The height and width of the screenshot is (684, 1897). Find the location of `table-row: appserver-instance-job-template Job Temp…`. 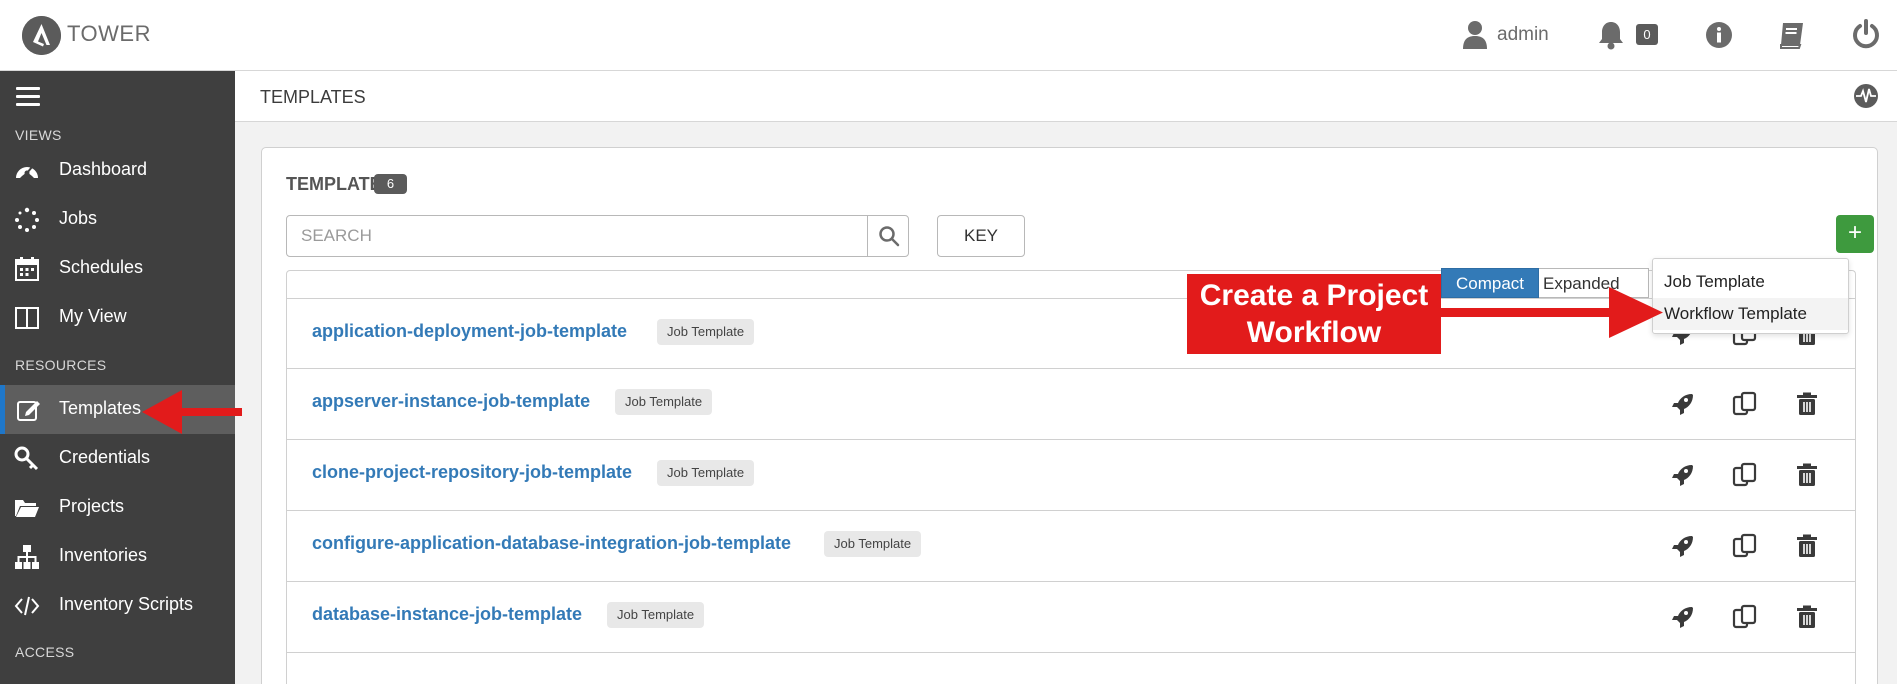

table-row: appserver-instance-job-template Job Temp… is located at coordinates (1071, 404).